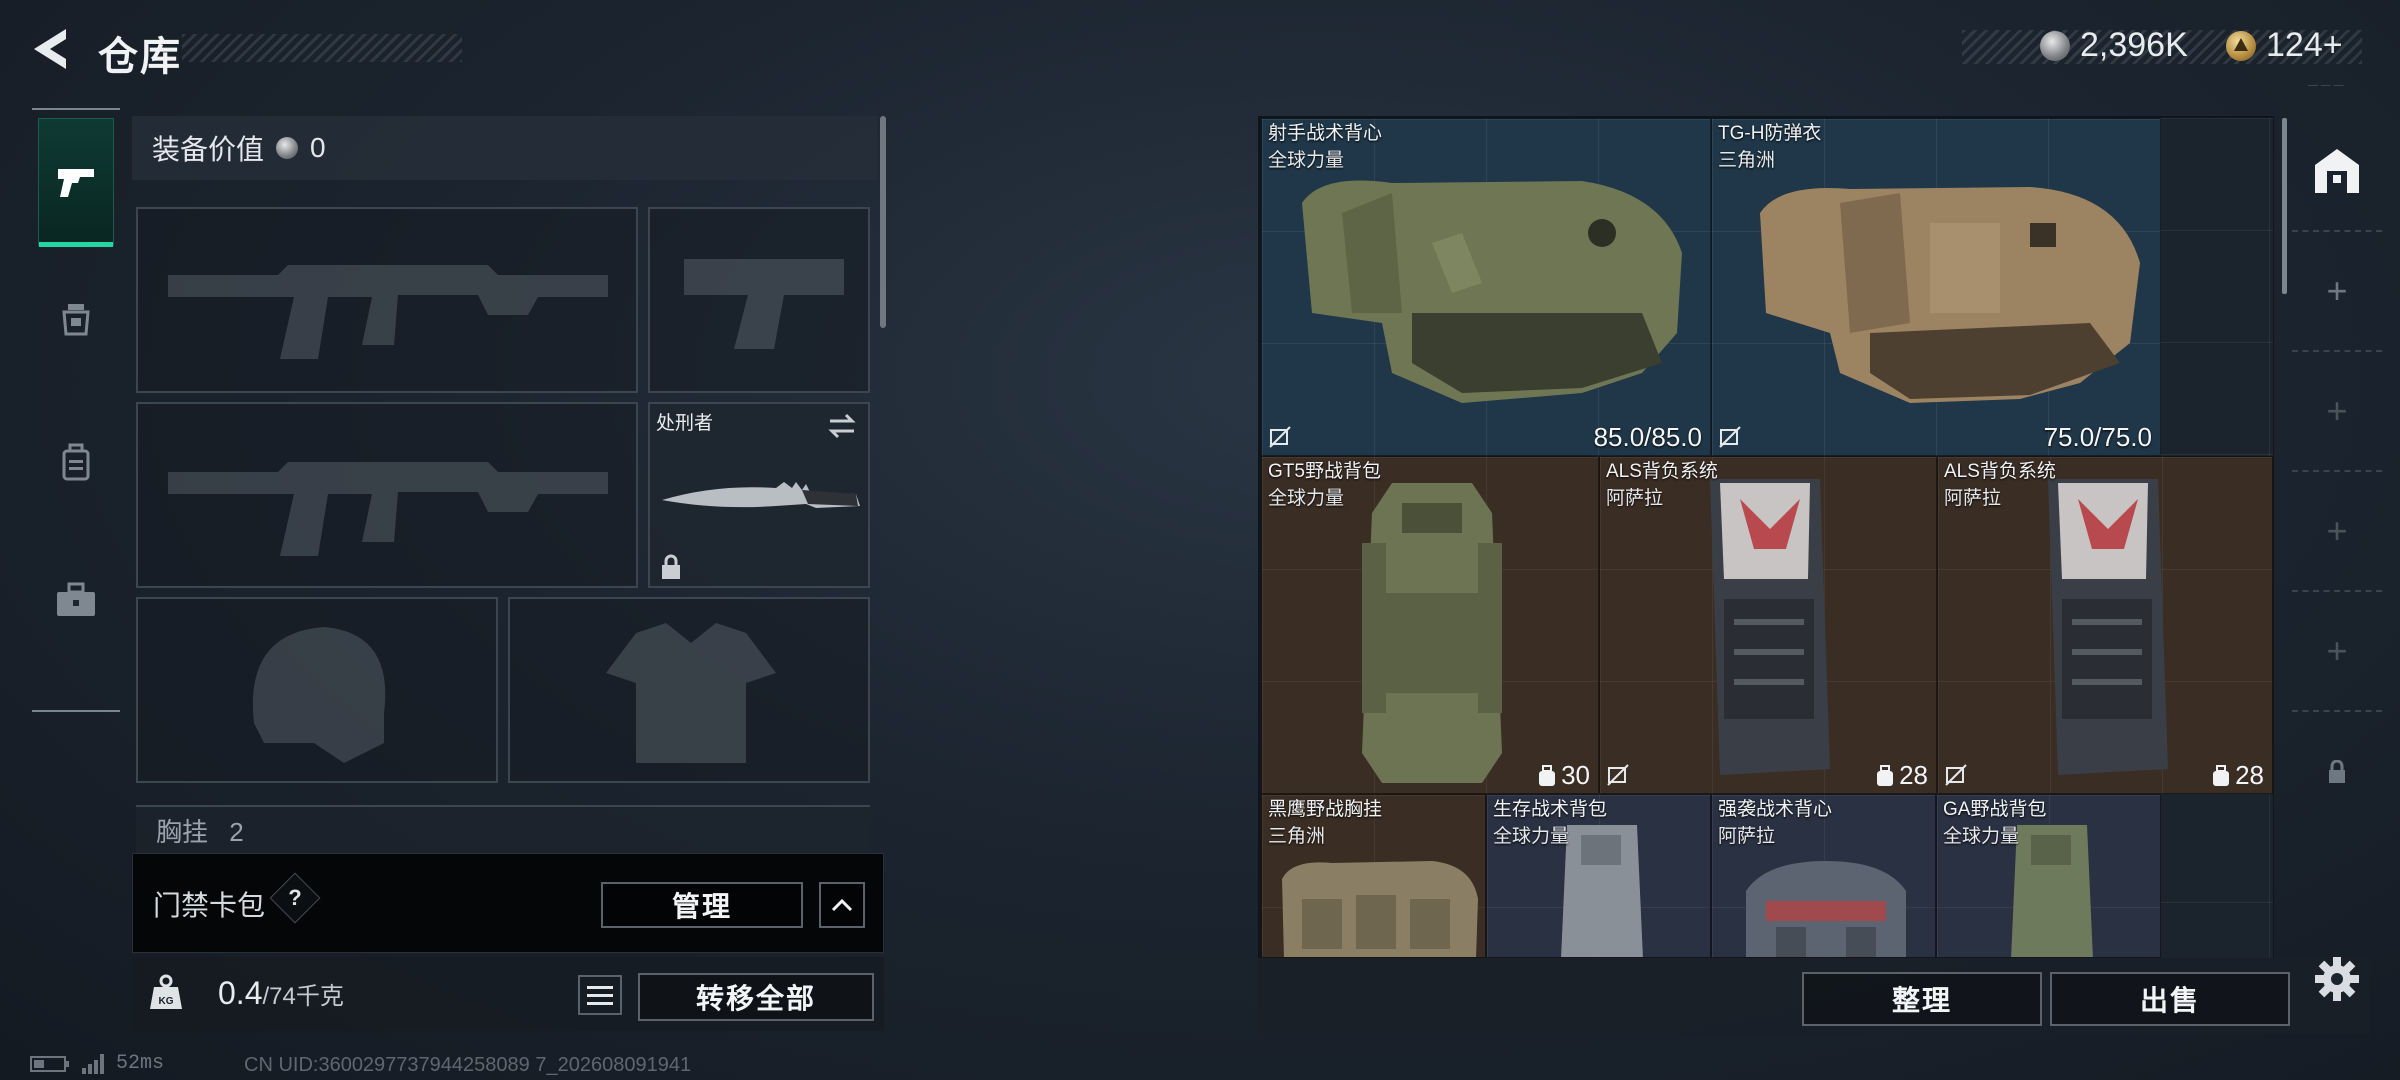 The image size is (2400, 1080). I want to click on nav-tab-items, so click(76, 600).